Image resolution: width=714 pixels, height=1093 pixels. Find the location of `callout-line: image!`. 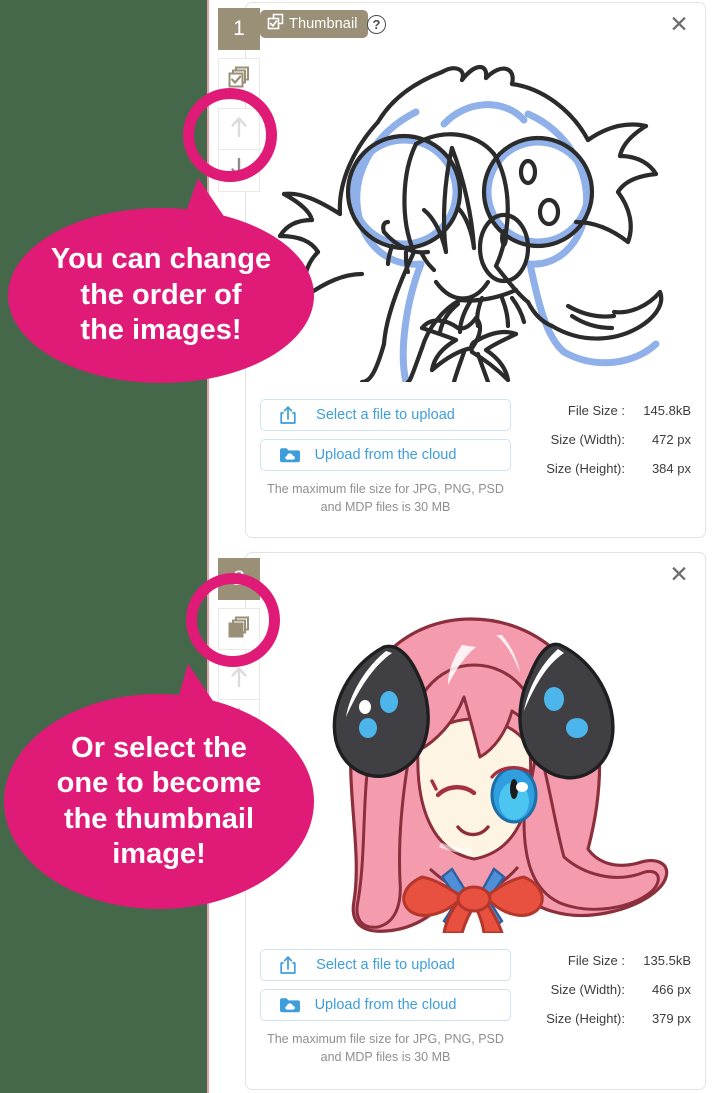

callout-line: image! is located at coordinates (159, 853).